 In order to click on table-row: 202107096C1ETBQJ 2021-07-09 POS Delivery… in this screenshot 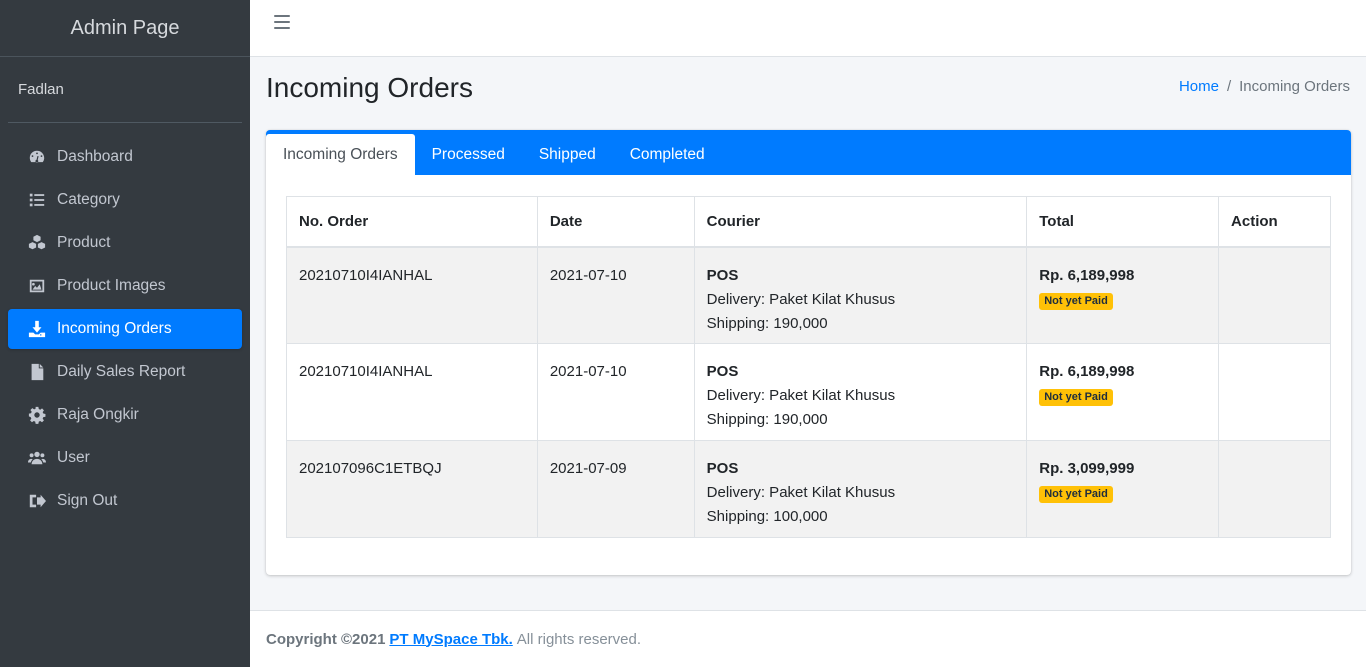, I will do `click(808, 489)`.